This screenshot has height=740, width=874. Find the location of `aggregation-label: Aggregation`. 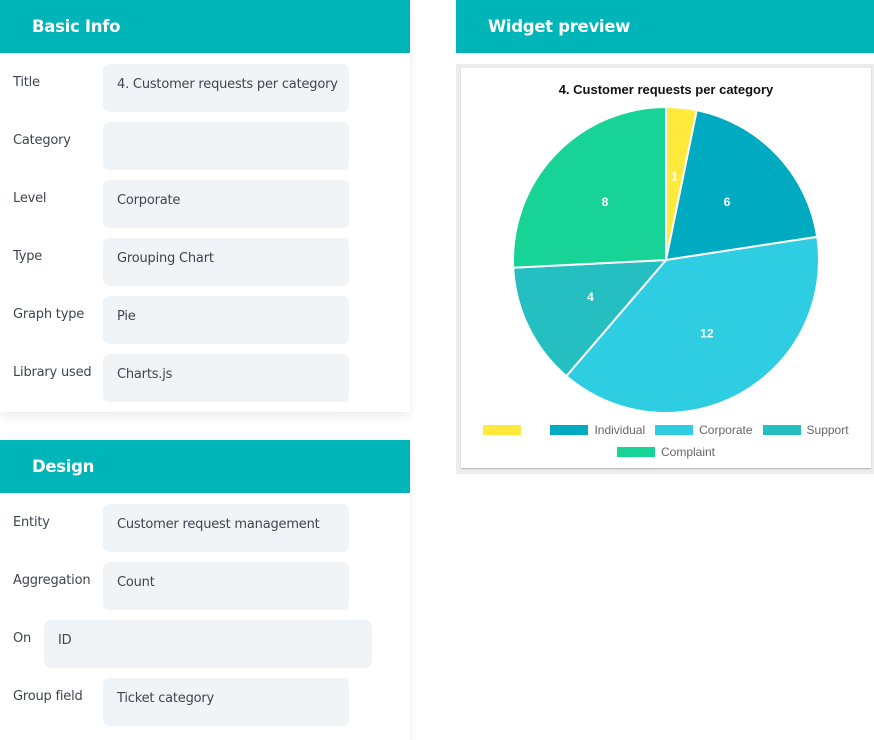

aggregation-label: Aggregation is located at coordinates (52, 580).